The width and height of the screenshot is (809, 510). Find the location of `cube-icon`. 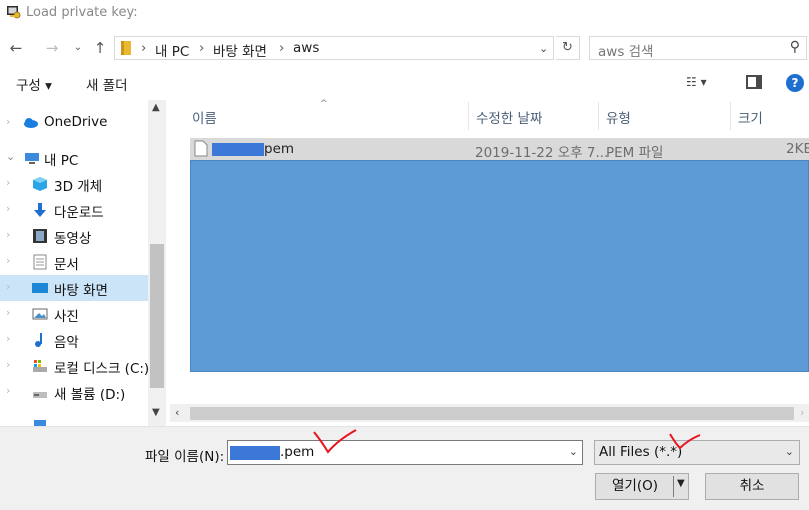

cube-icon is located at coordinates (40, 184).